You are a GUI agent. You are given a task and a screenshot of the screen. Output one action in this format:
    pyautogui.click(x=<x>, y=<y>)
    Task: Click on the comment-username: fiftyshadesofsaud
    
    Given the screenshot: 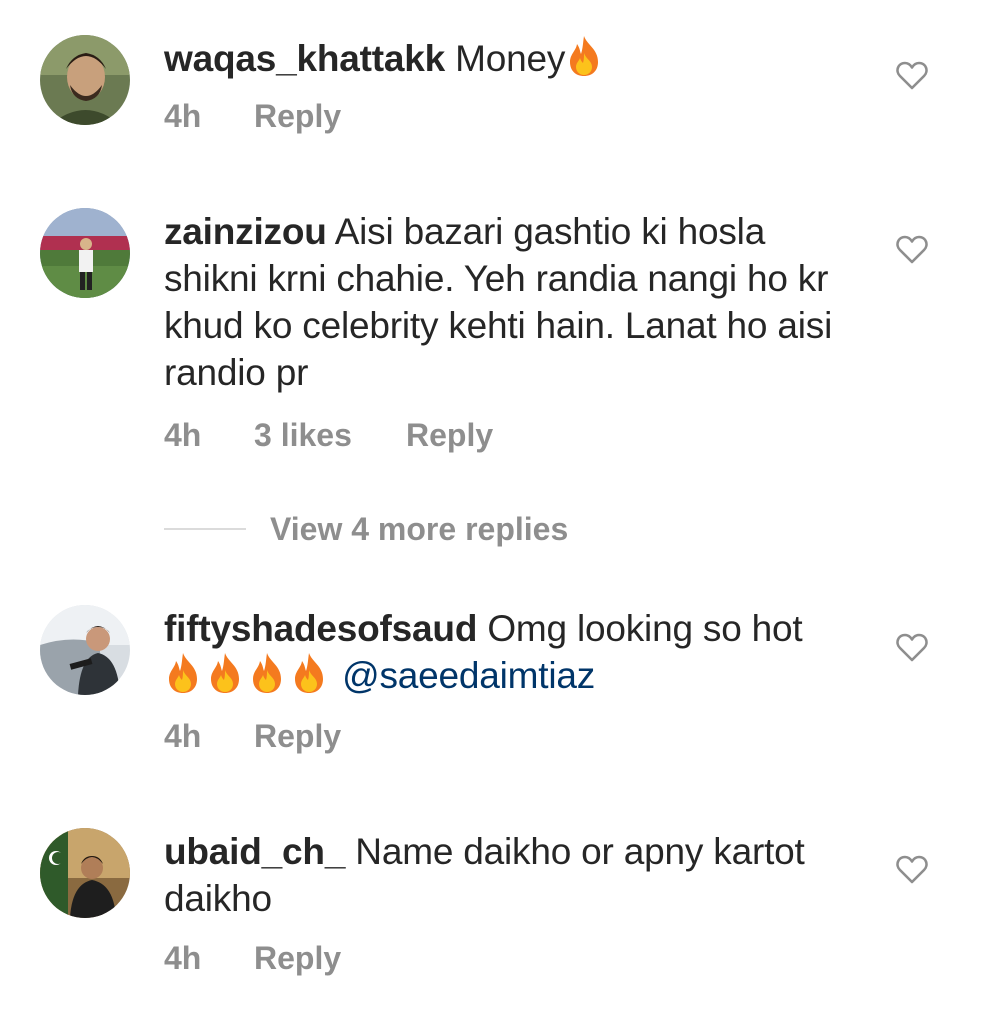 What is the action you would take?
    pyautogui.click(x=320, y=628)
    